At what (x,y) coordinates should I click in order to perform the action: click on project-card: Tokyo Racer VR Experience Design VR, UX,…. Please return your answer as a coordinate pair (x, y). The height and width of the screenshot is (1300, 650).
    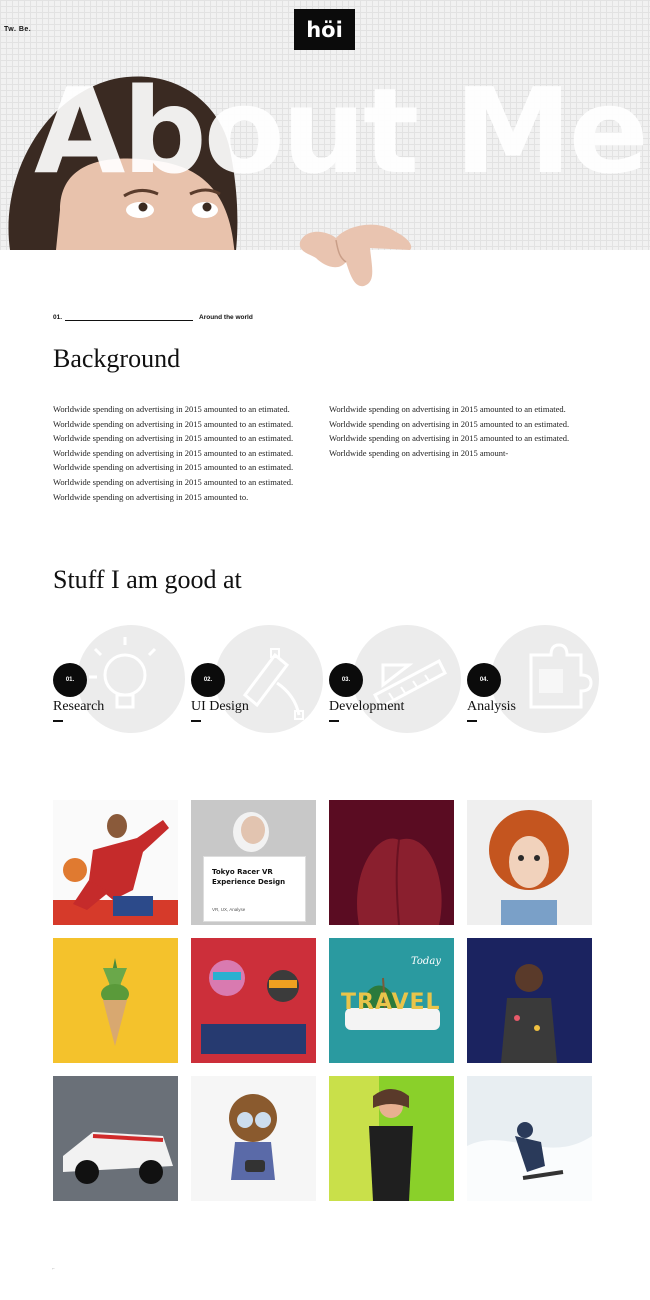
    Looking at the image, I should click on (254, 889).